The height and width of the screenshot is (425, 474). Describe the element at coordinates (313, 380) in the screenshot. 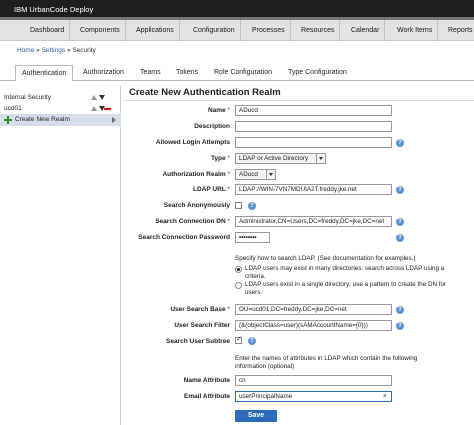

I see `name-attr-field: cn` at that location.